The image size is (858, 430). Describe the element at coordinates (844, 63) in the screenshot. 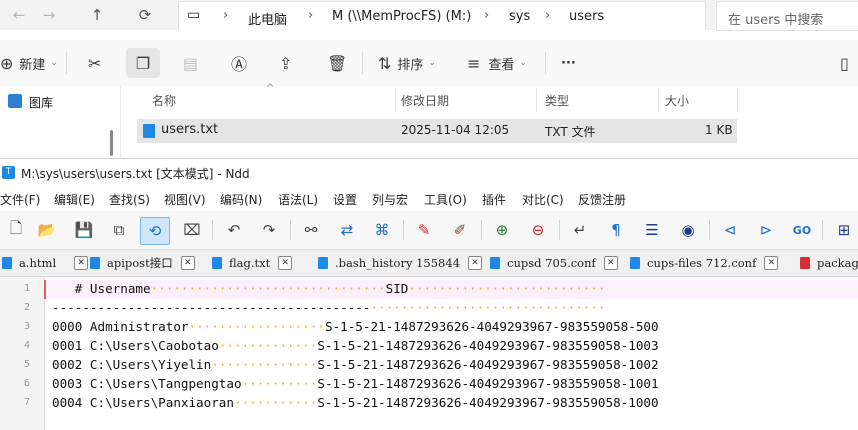

I see `details-pane-button: ▯` at that location.